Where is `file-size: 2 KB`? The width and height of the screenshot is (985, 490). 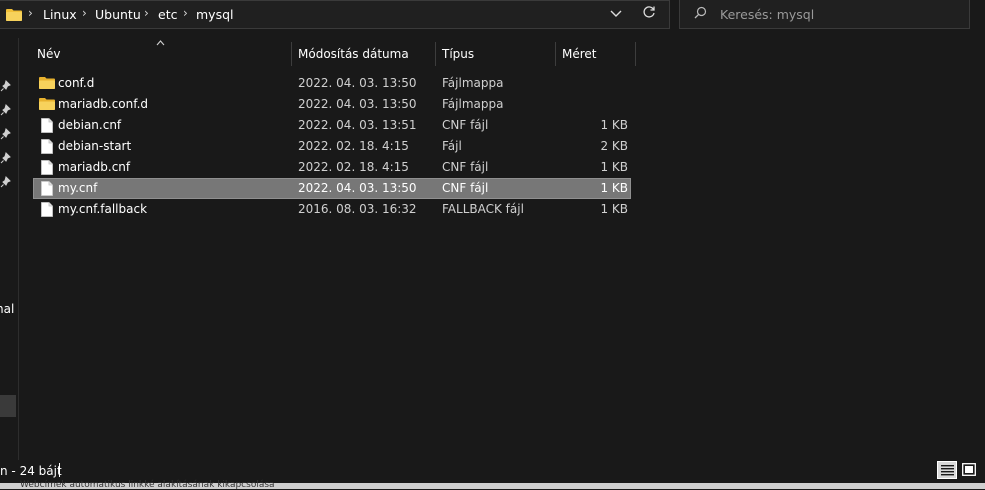 file-size: 2 KB is located at coordinates (614, 146).